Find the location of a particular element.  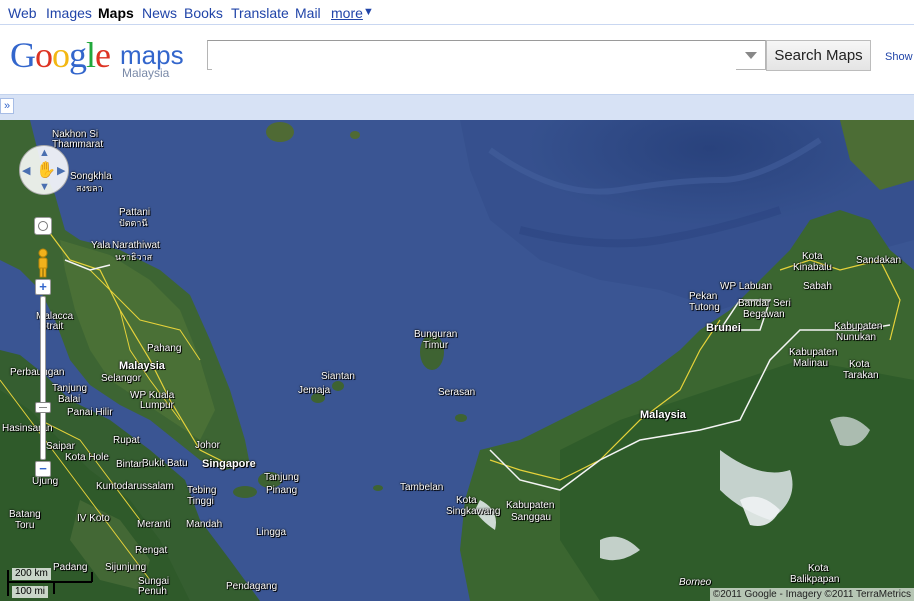

expand-panel-button: » is located at coordinates (7, 106).